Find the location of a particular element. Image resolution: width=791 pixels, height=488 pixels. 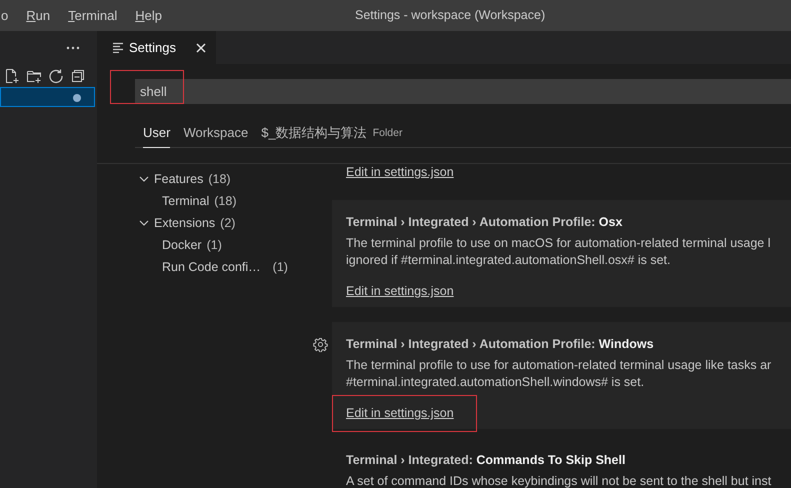

settings-gear-icon is located at coordinates (320, 344).